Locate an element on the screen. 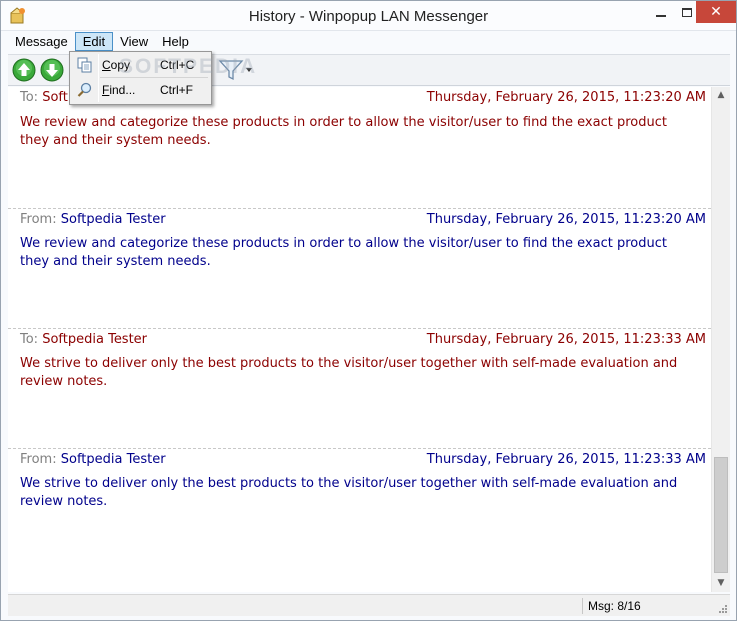 This screenshot has width=737, height=621. menu-bar: Message Edit View Help is located at coordinates (102, 42).